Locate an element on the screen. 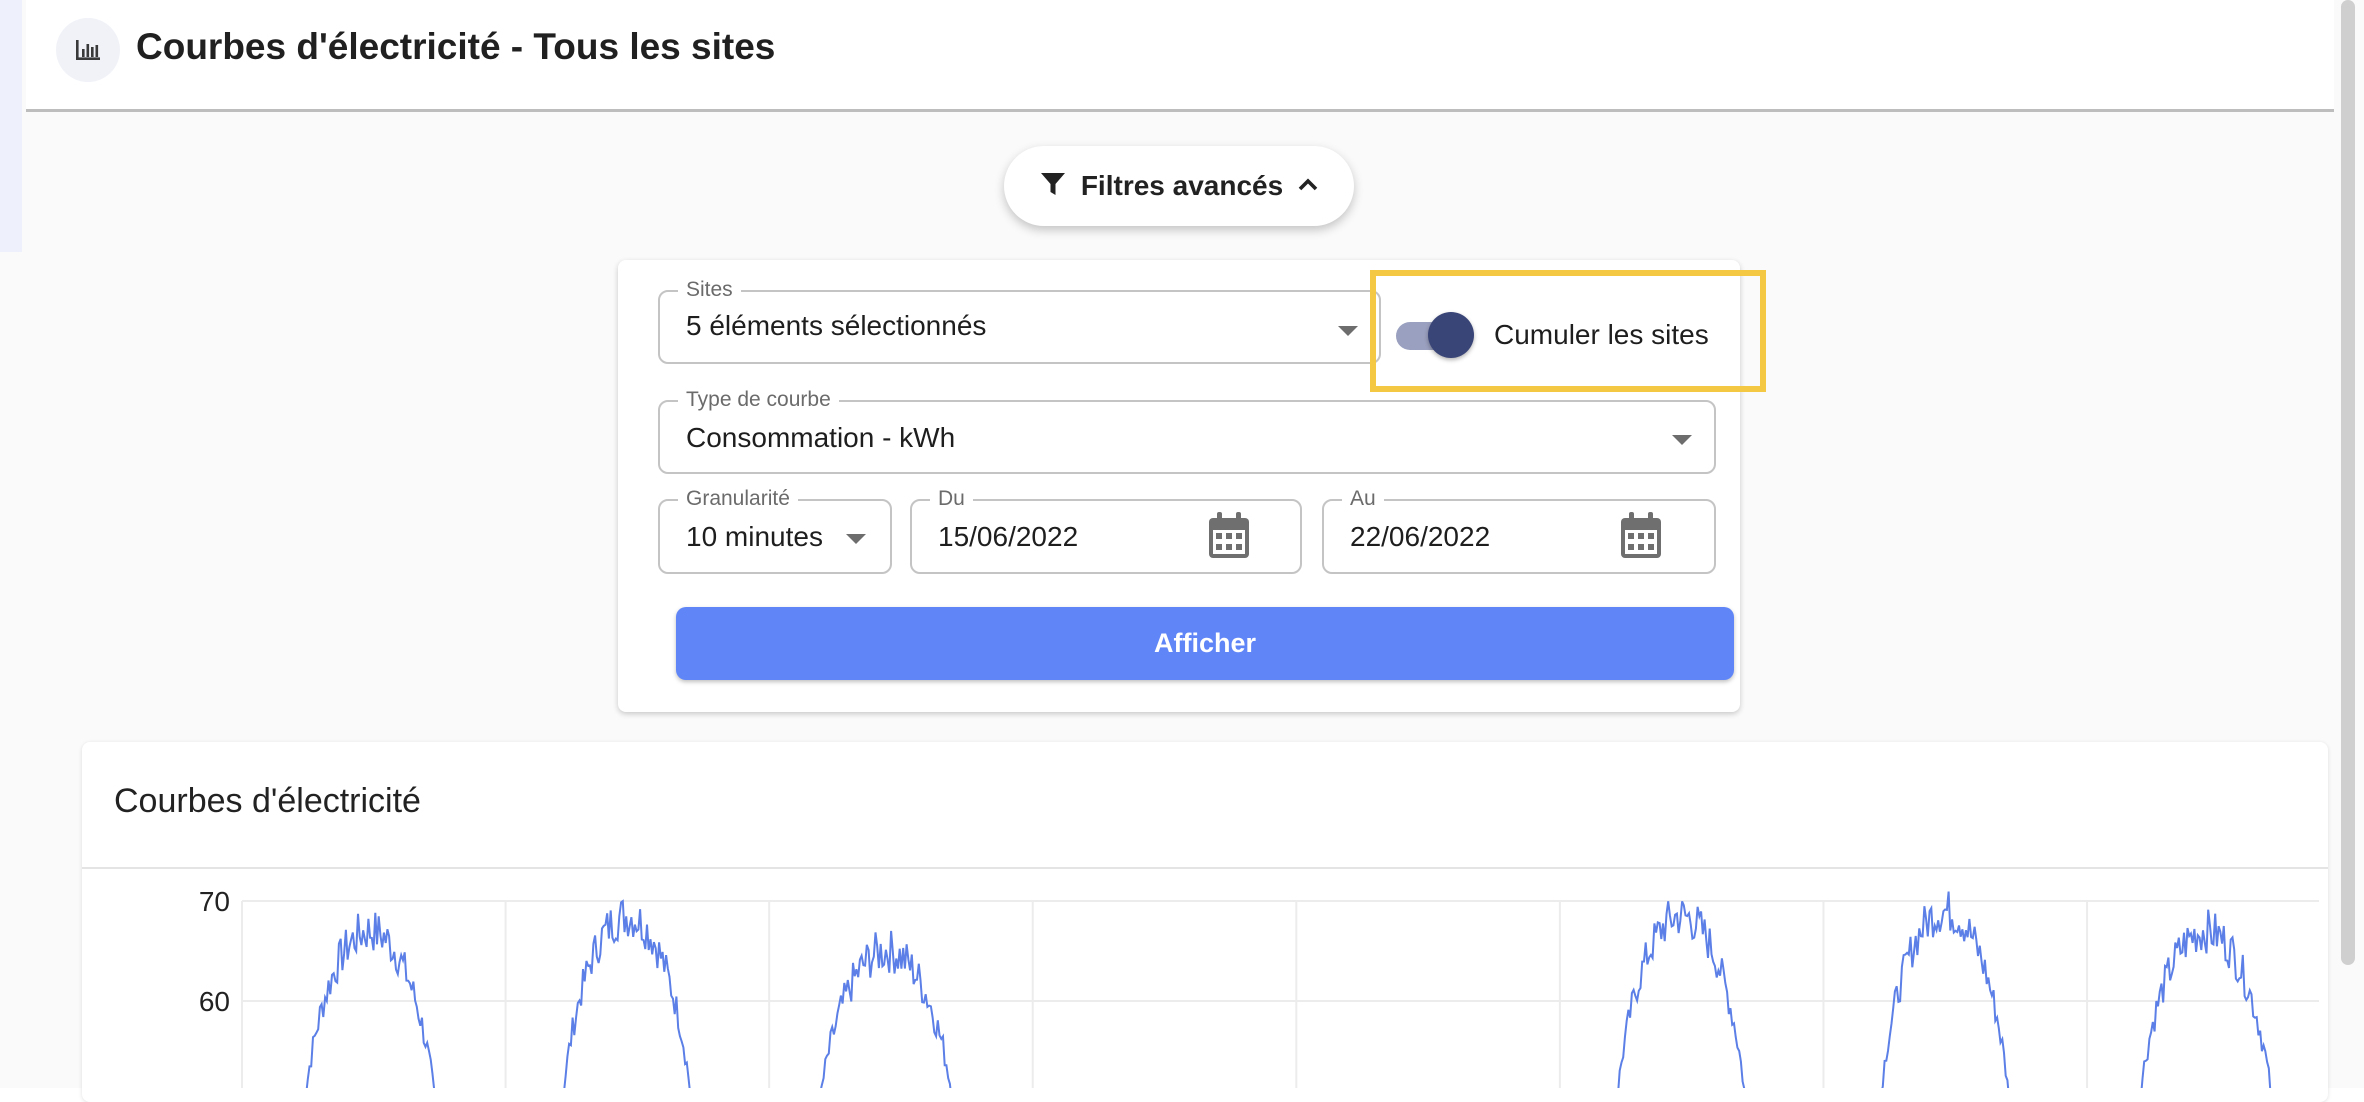 The height and width of the screenshot is (1102, 2364). date-from-field: Du 15/06/2022 is located at coordinates (1106, 530).